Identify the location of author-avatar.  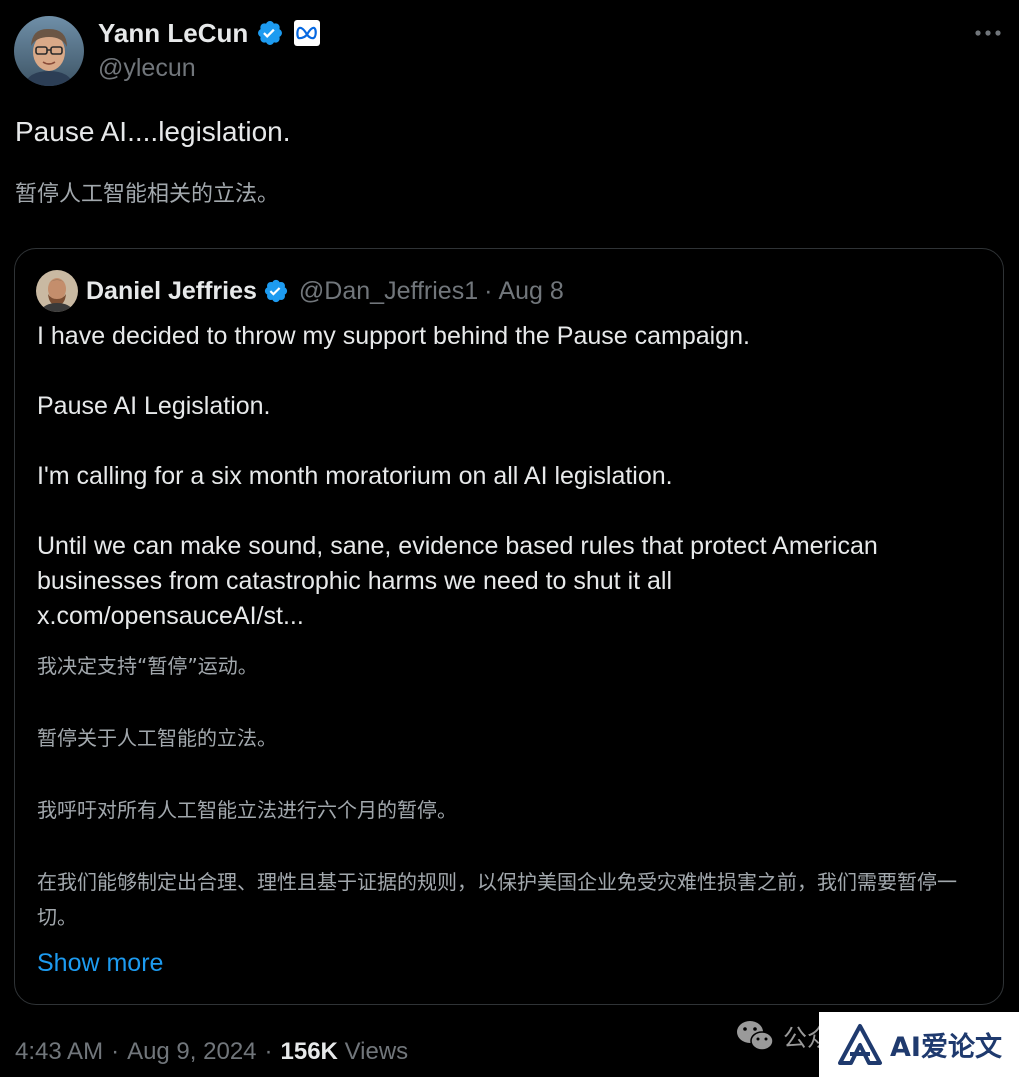
(49, 51).